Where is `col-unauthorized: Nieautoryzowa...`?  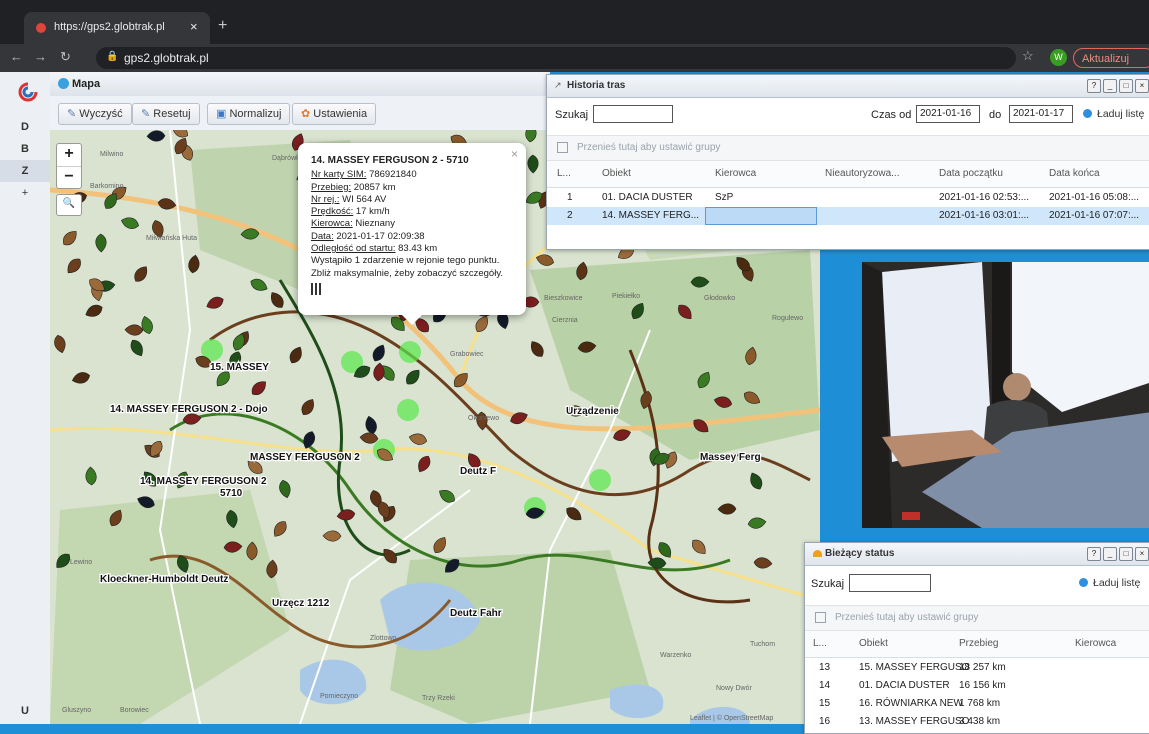 col-unauthorized: Nieautoryzowa... is located at coordinates (862, 173).